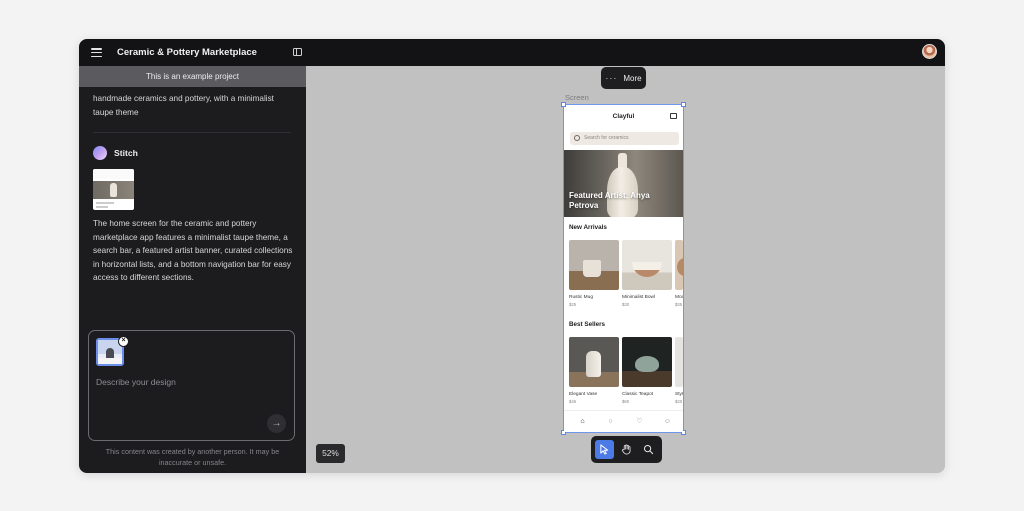 The width and height of the screenshot is (1024, 511). I want to click on product-price: $45, so click(573, 401).